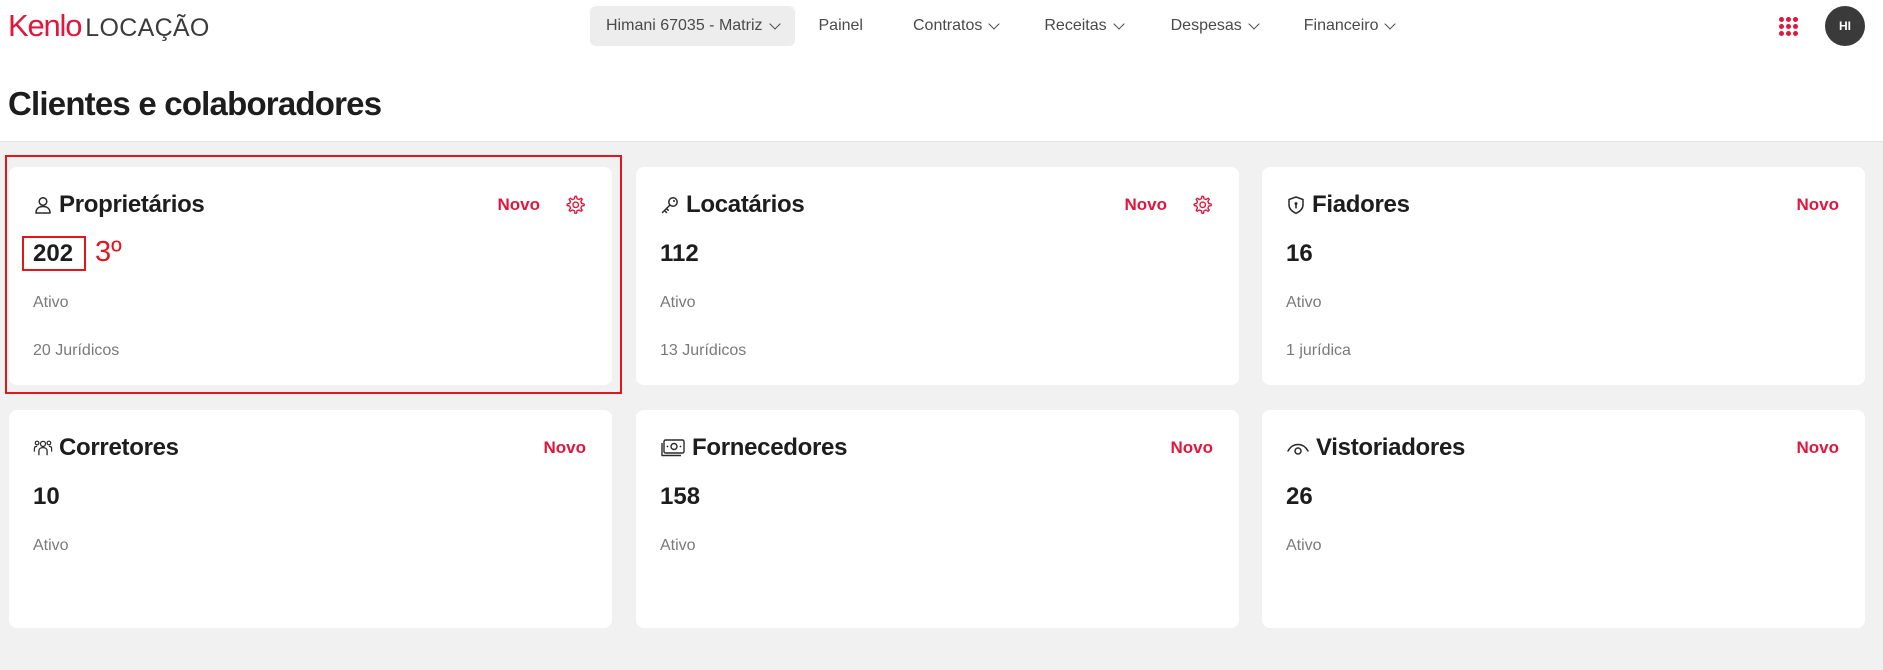 The width and height of the screenshot is (1883, 670). Describe the element at coordinates (679, 253) in the screenshot. I see `card-count: 112` at that location.